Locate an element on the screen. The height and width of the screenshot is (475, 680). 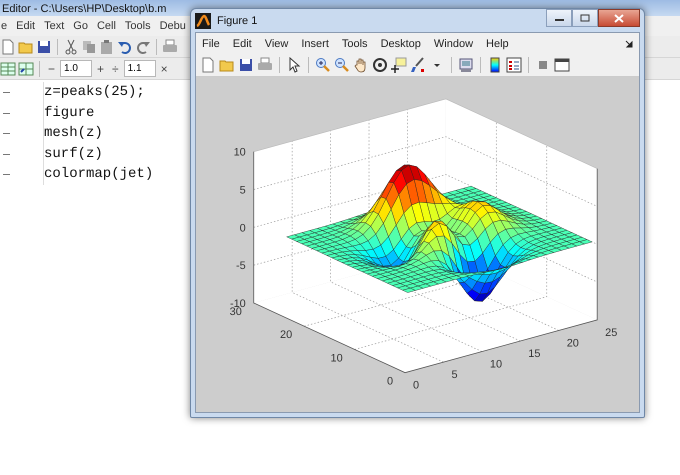
step-button: − is located at coordinates (51, 69).